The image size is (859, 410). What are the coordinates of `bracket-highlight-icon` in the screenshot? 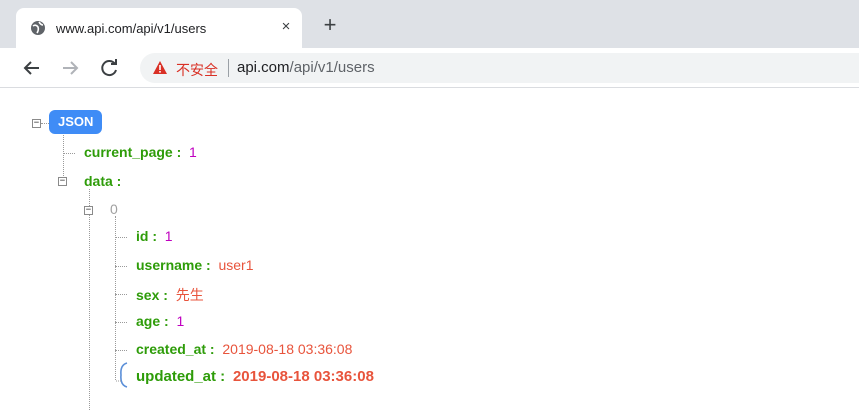 It's located at (122, 375).